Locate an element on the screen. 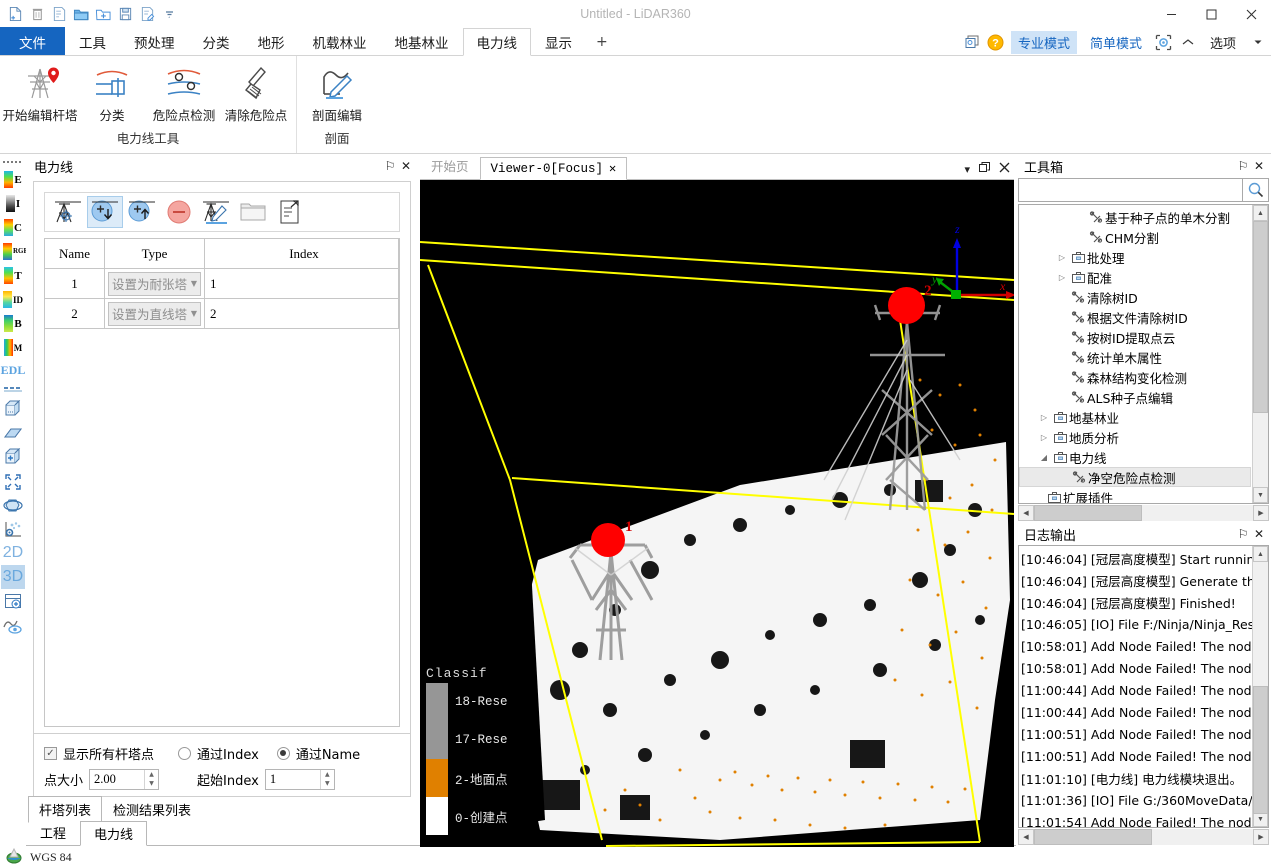 The width and height of the screenshot is (1271, 868). edit-file-icon is located at coordinates (59, 14).